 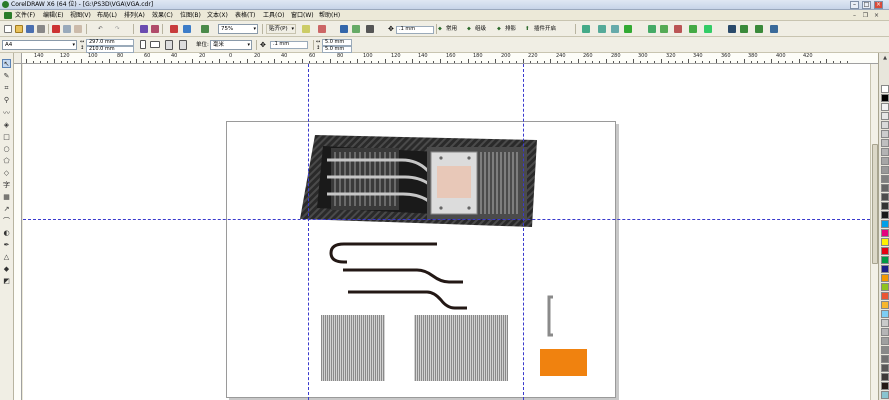 What do you see at coordinates (155, 29) in the screenshot?
I see `export-icon` at bounding box center [155, 29].